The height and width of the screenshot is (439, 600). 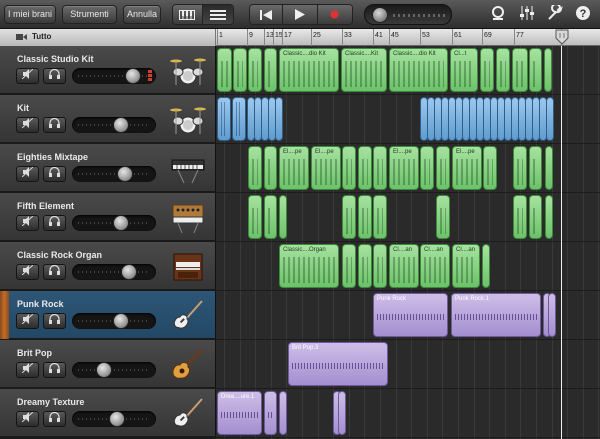 I want to click on playhead-handle, so click(x=562, y=37).